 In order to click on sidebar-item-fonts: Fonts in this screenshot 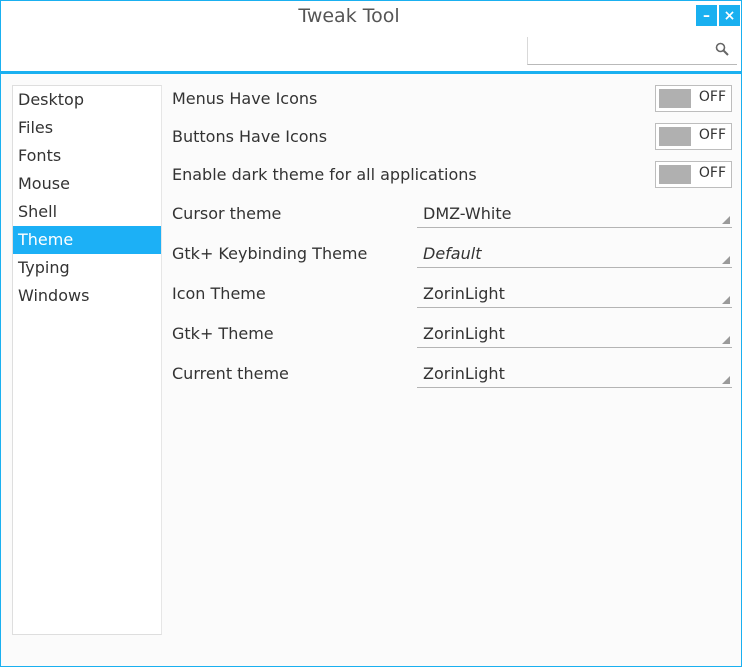, I will do `click(87, 156)`.